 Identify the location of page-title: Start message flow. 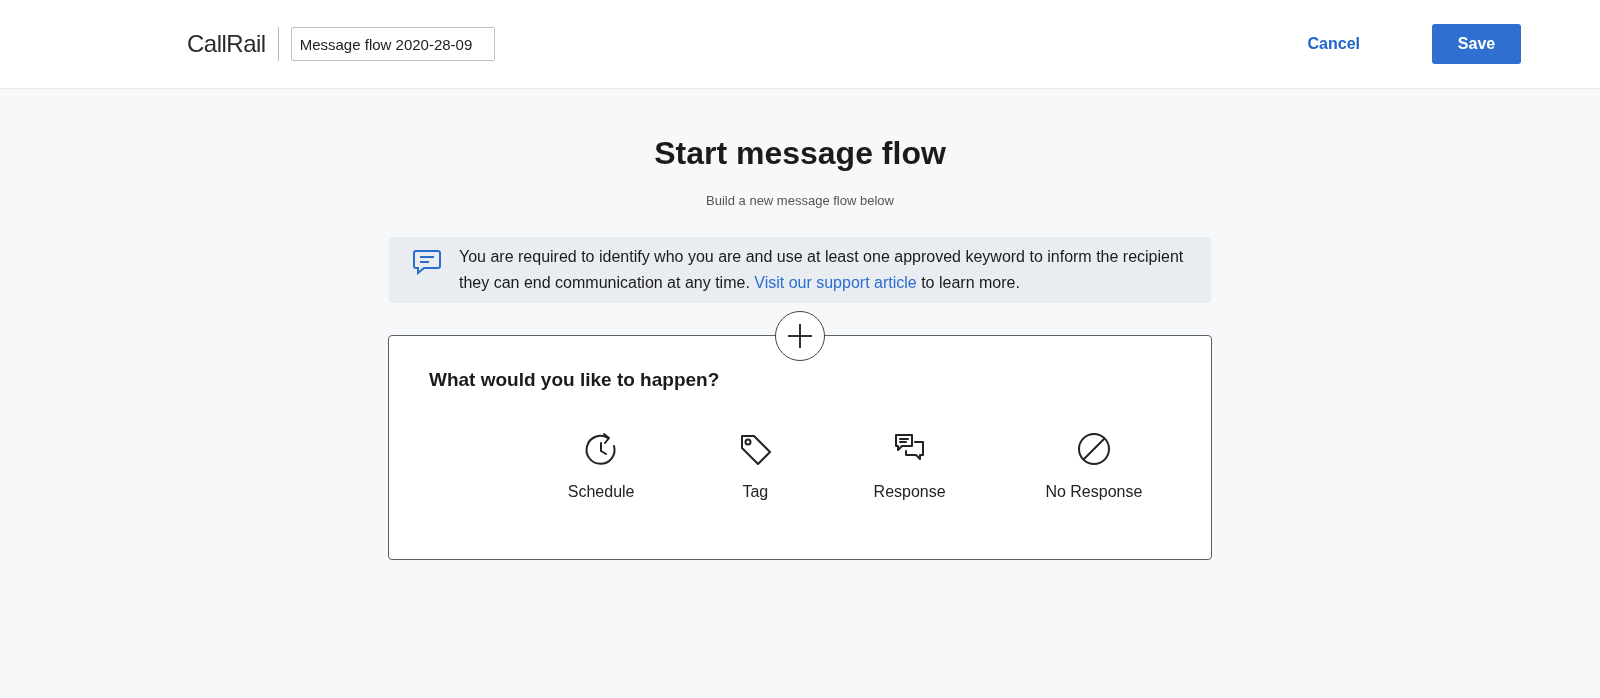
(800, 153).